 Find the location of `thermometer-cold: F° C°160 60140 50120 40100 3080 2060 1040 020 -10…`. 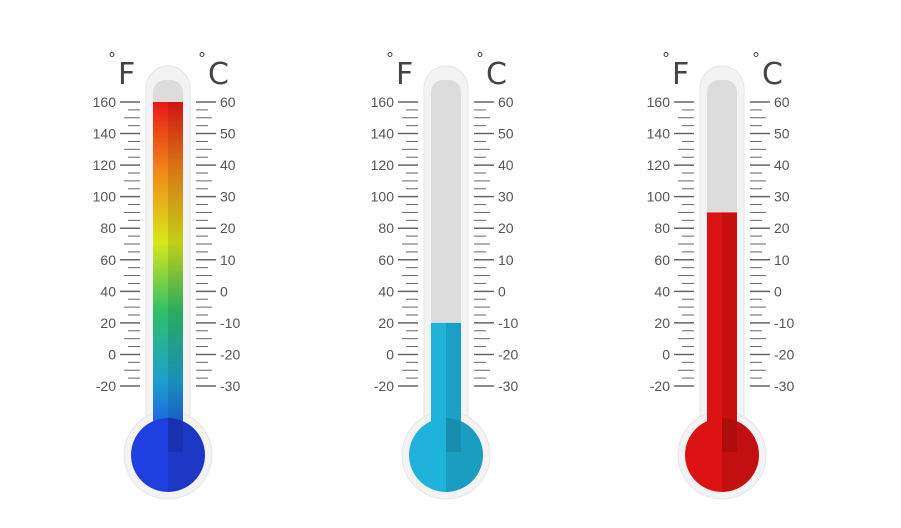

thermometer-cold: F° C°160 60140 50120 40100 3080 2060 1040 020 -10… is located at coordinates (444, 274).